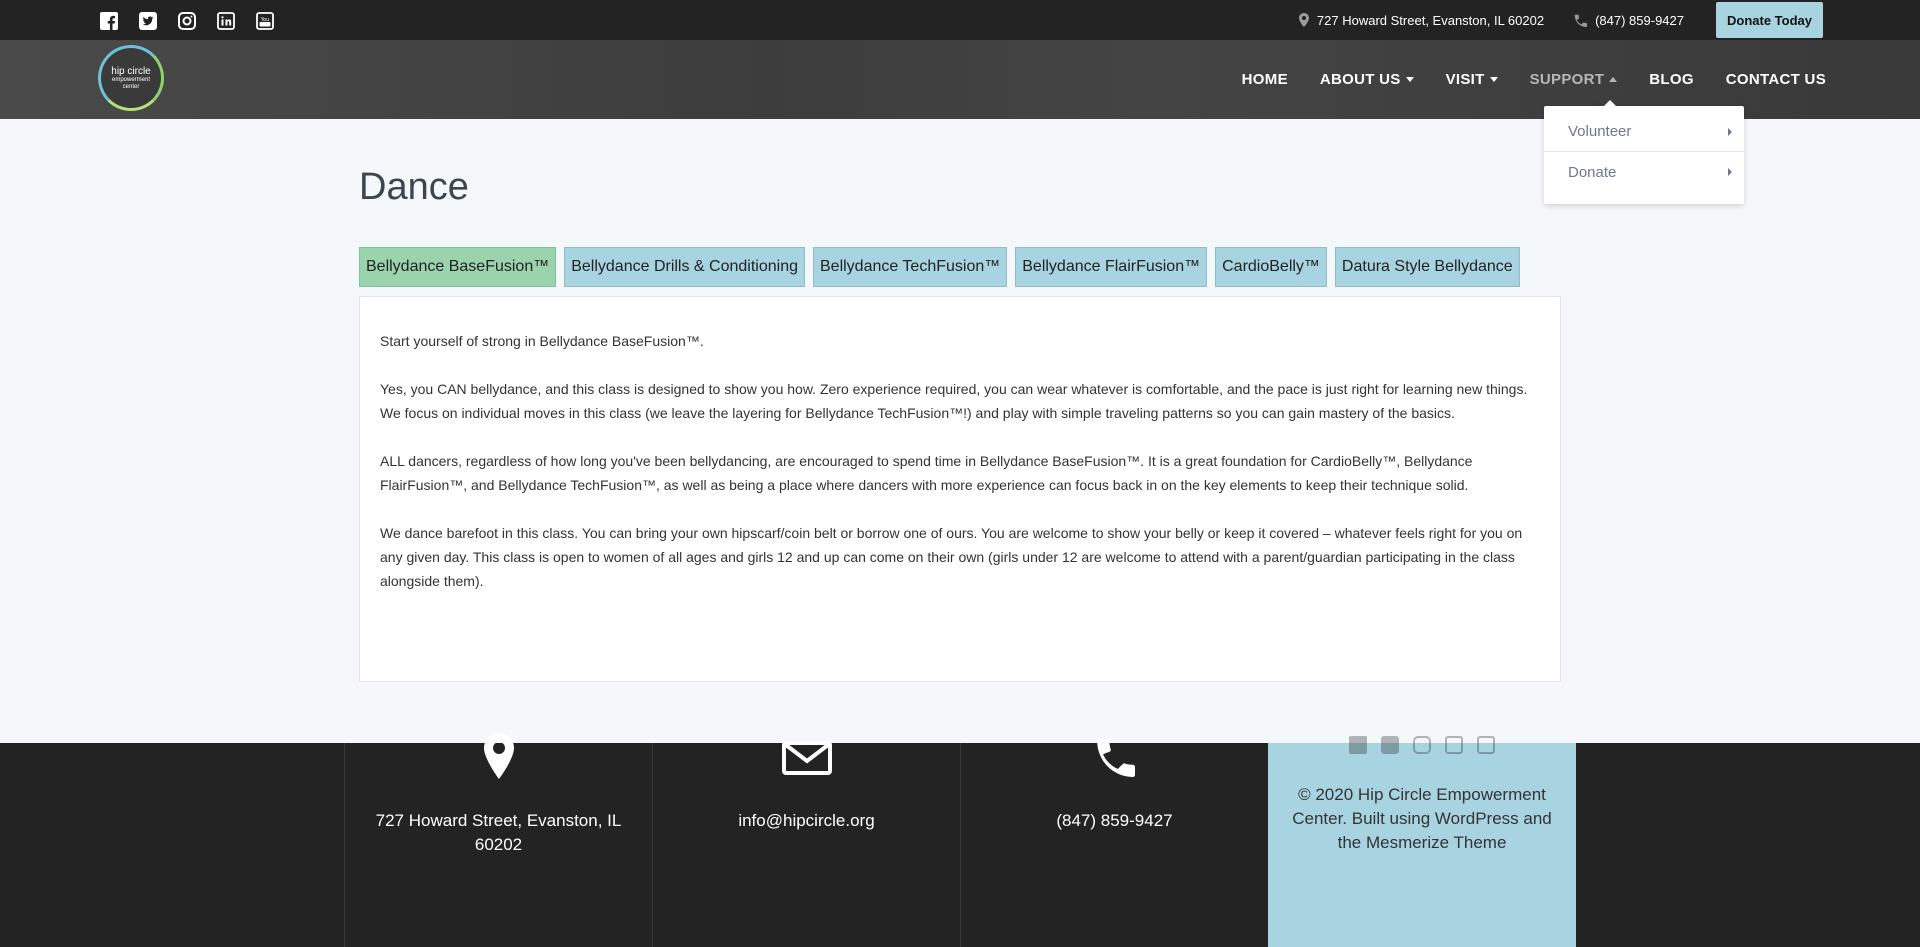  Describe the element at coordinates (1111, 267) in the screenshot. I see `tab-bellydance-flairfusion: Bellydance FlairFusion™` at that location.